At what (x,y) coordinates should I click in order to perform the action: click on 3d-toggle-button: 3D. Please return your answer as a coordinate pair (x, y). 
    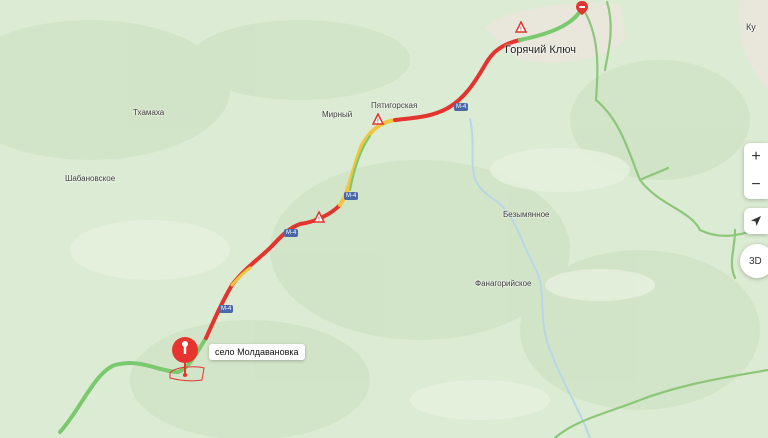
    Looking at the image, I should click on (754, 261).